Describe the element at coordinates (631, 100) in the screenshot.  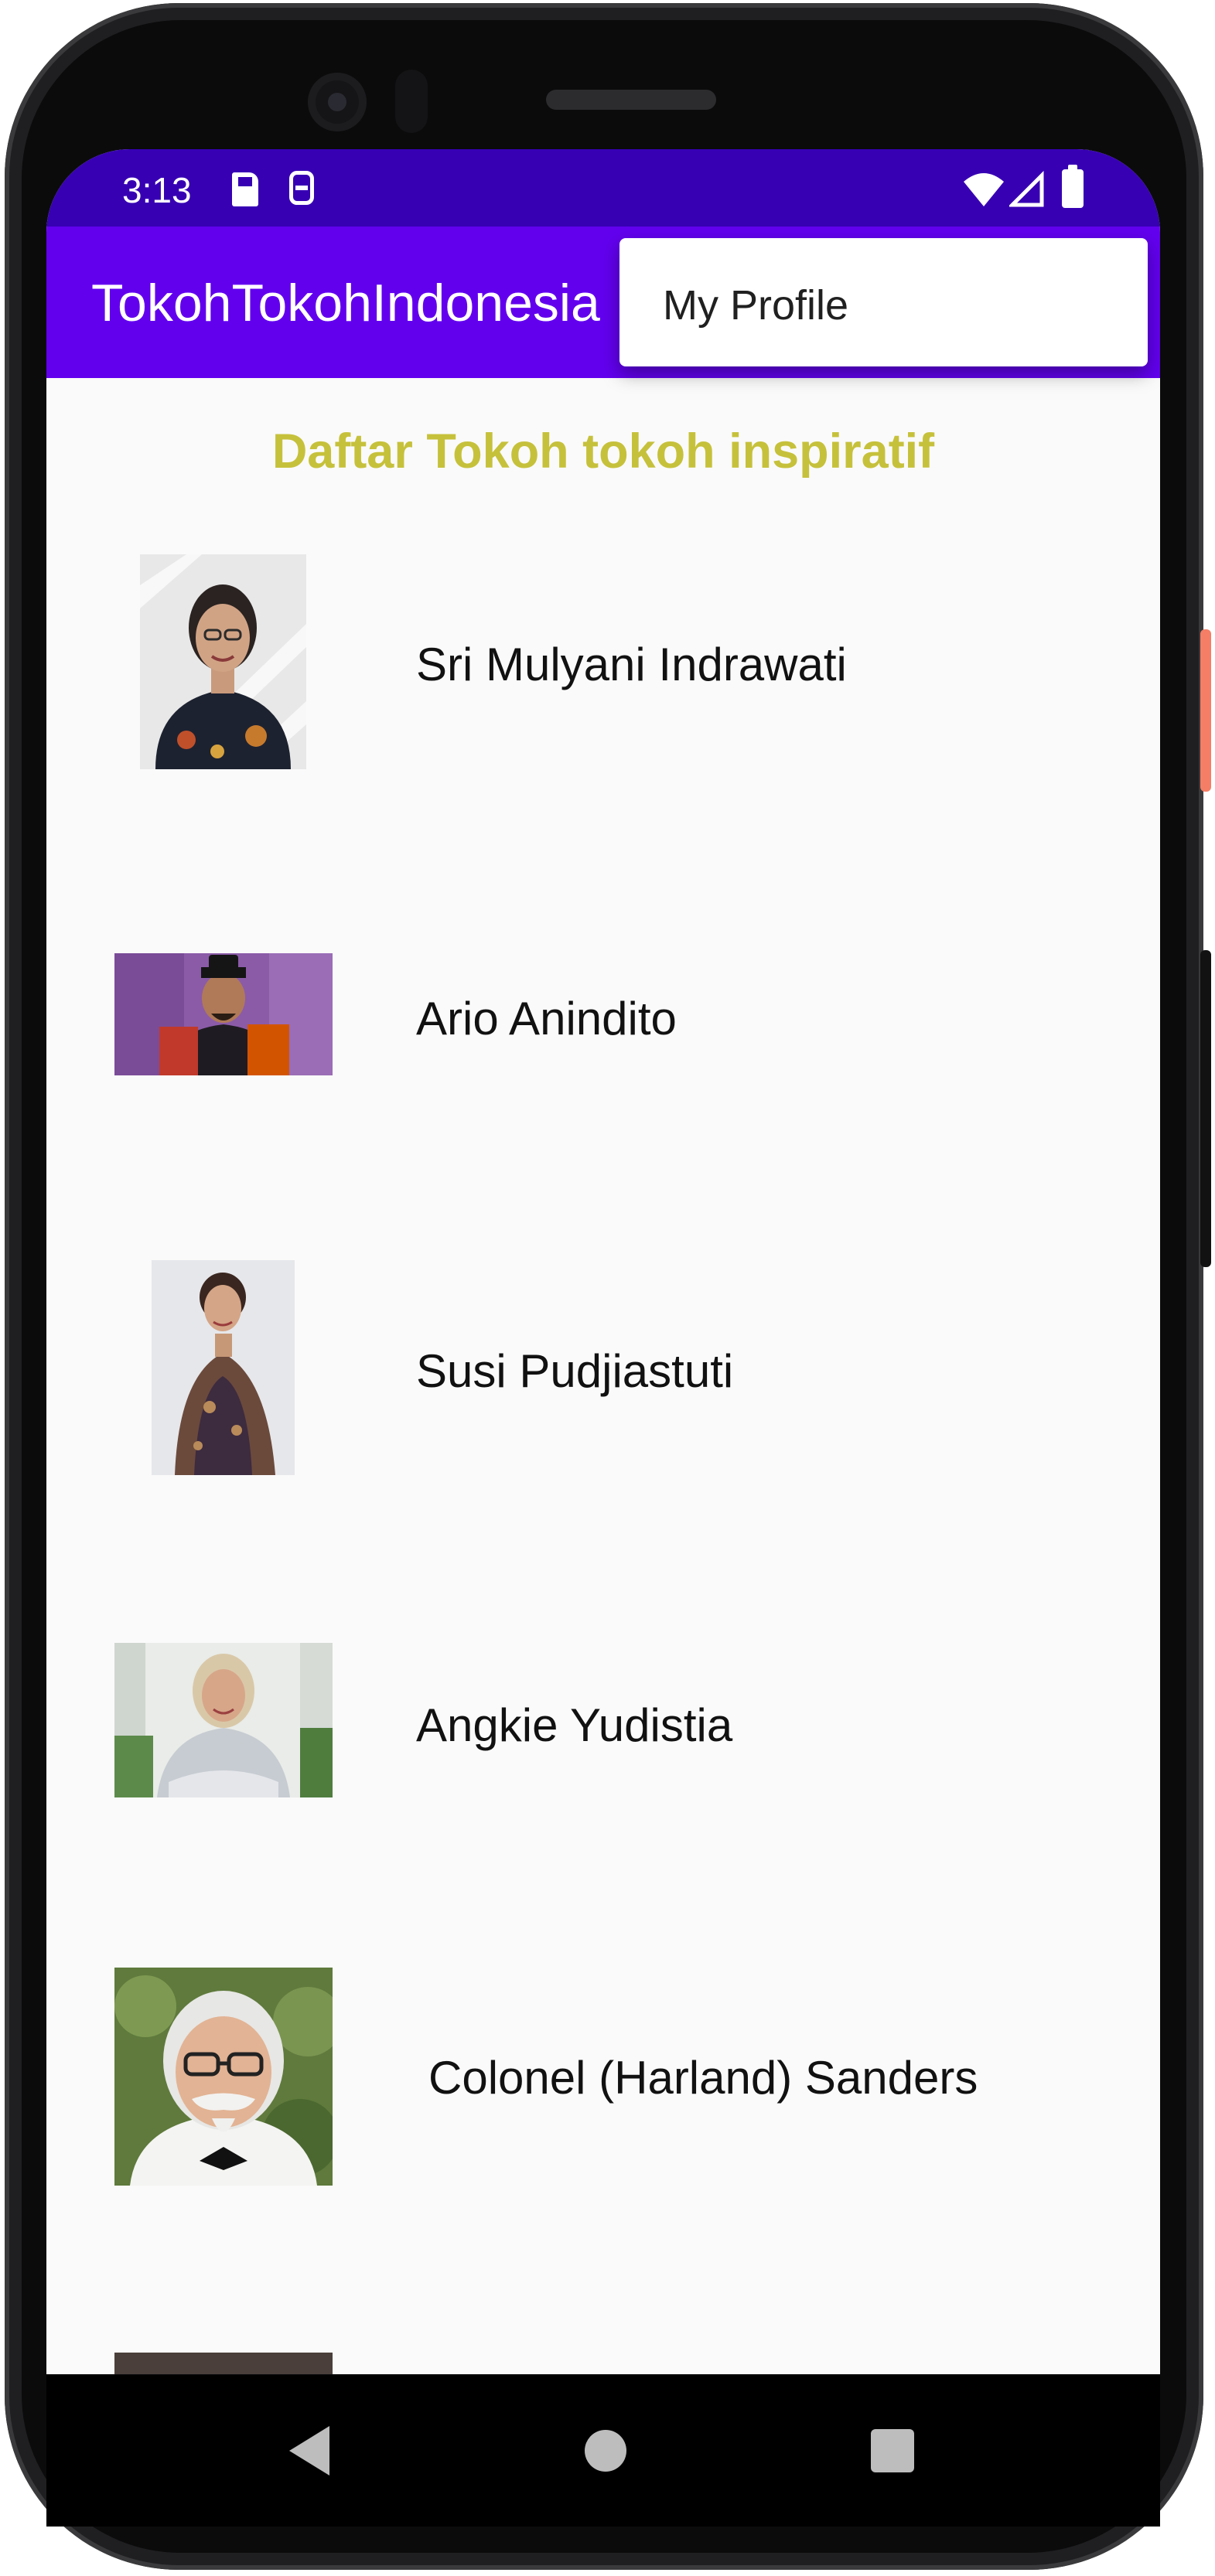
I see `earpiece-speaker` at that location.